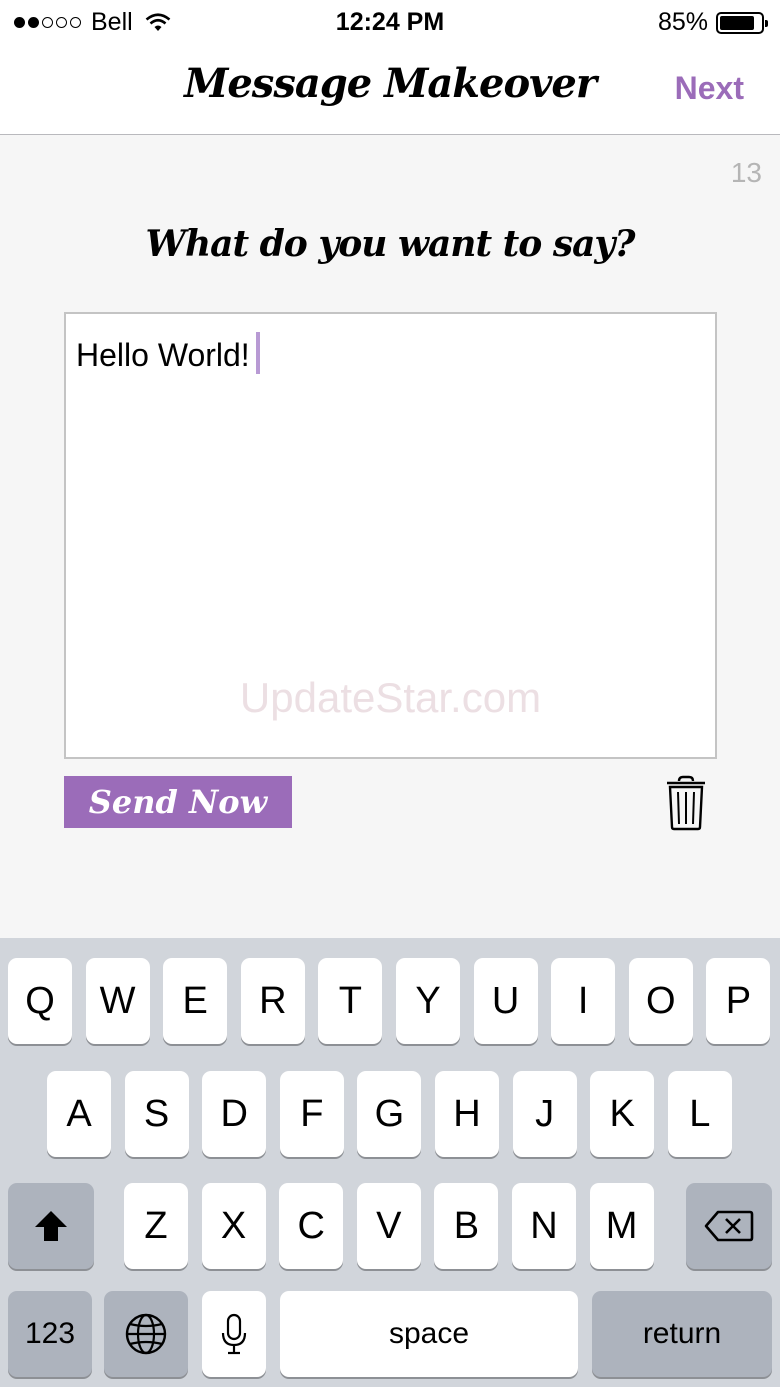 The height and width of the screenshot is (1387, 780). I want to click on key-l: L, so click(699, 1114).